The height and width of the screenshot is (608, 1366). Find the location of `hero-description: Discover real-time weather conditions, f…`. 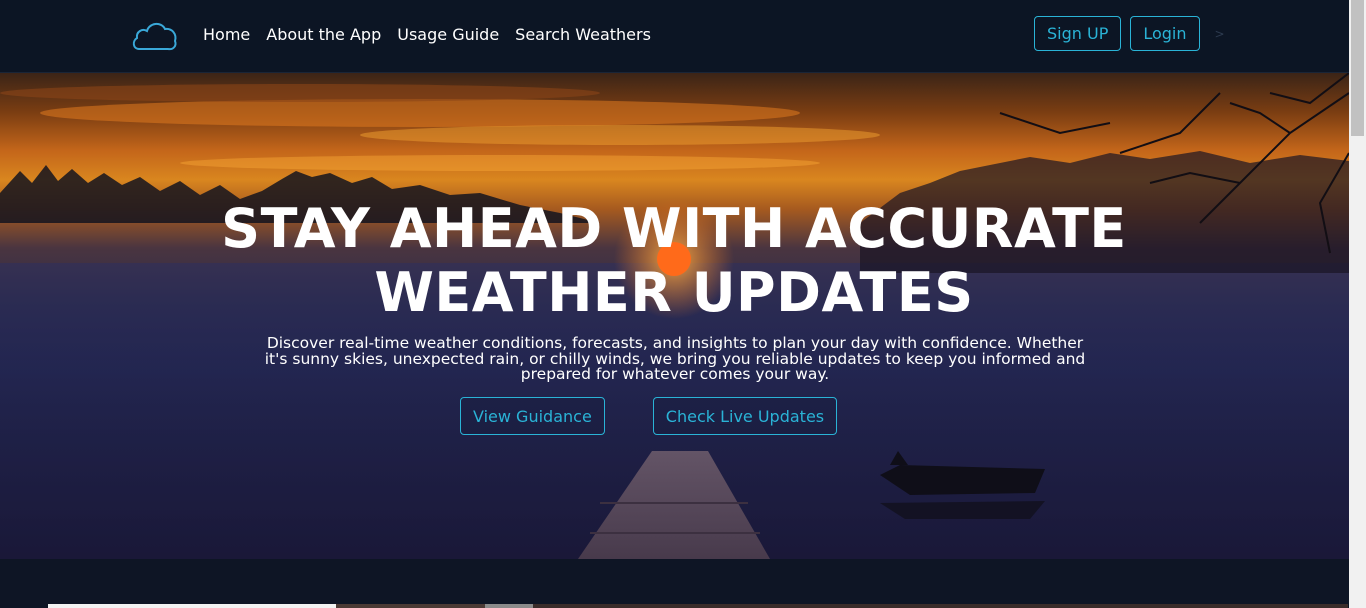

hero-description: Discover real-time weather conditions, f… is located at coordinates (675, 359).